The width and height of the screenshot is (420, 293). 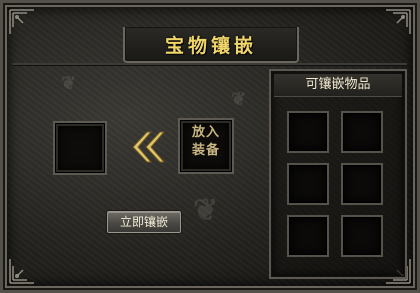 I want to click on title-bar: 宝物镶嵌, so click(x=211, y=45).